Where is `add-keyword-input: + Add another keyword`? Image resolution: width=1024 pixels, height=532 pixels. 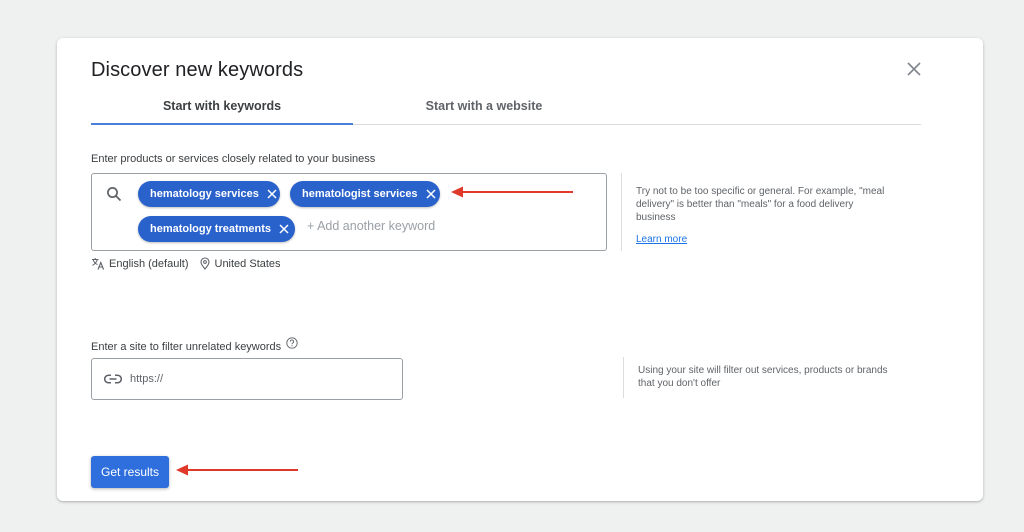 add-keyword-input: + Add another keyword is located at coordinates (371, 226).